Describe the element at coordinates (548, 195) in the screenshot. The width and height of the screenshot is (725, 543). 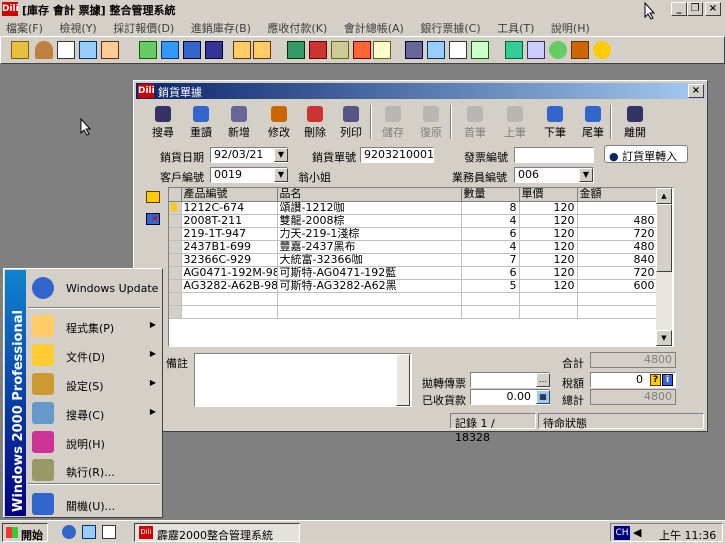
I see `column-header: 單價` at that location.